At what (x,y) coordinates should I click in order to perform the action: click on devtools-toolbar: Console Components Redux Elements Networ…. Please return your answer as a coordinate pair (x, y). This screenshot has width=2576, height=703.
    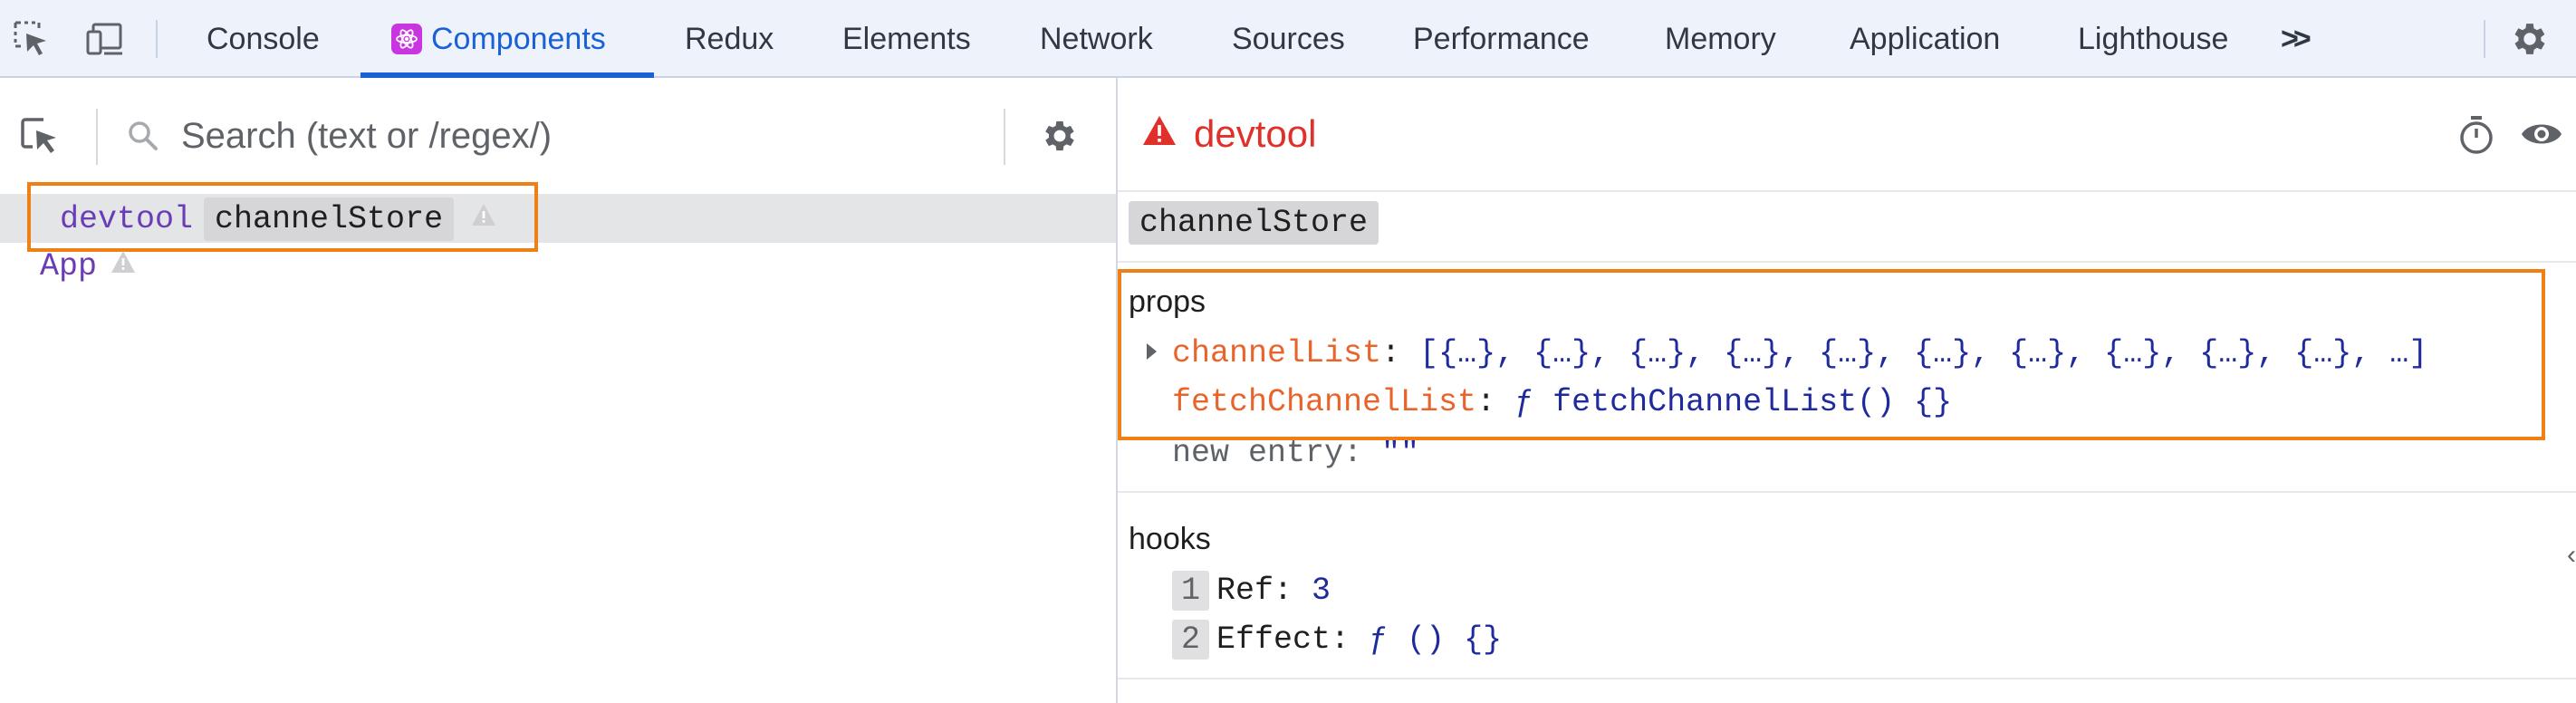
    Looking at the image, I should click on (1288, 39).